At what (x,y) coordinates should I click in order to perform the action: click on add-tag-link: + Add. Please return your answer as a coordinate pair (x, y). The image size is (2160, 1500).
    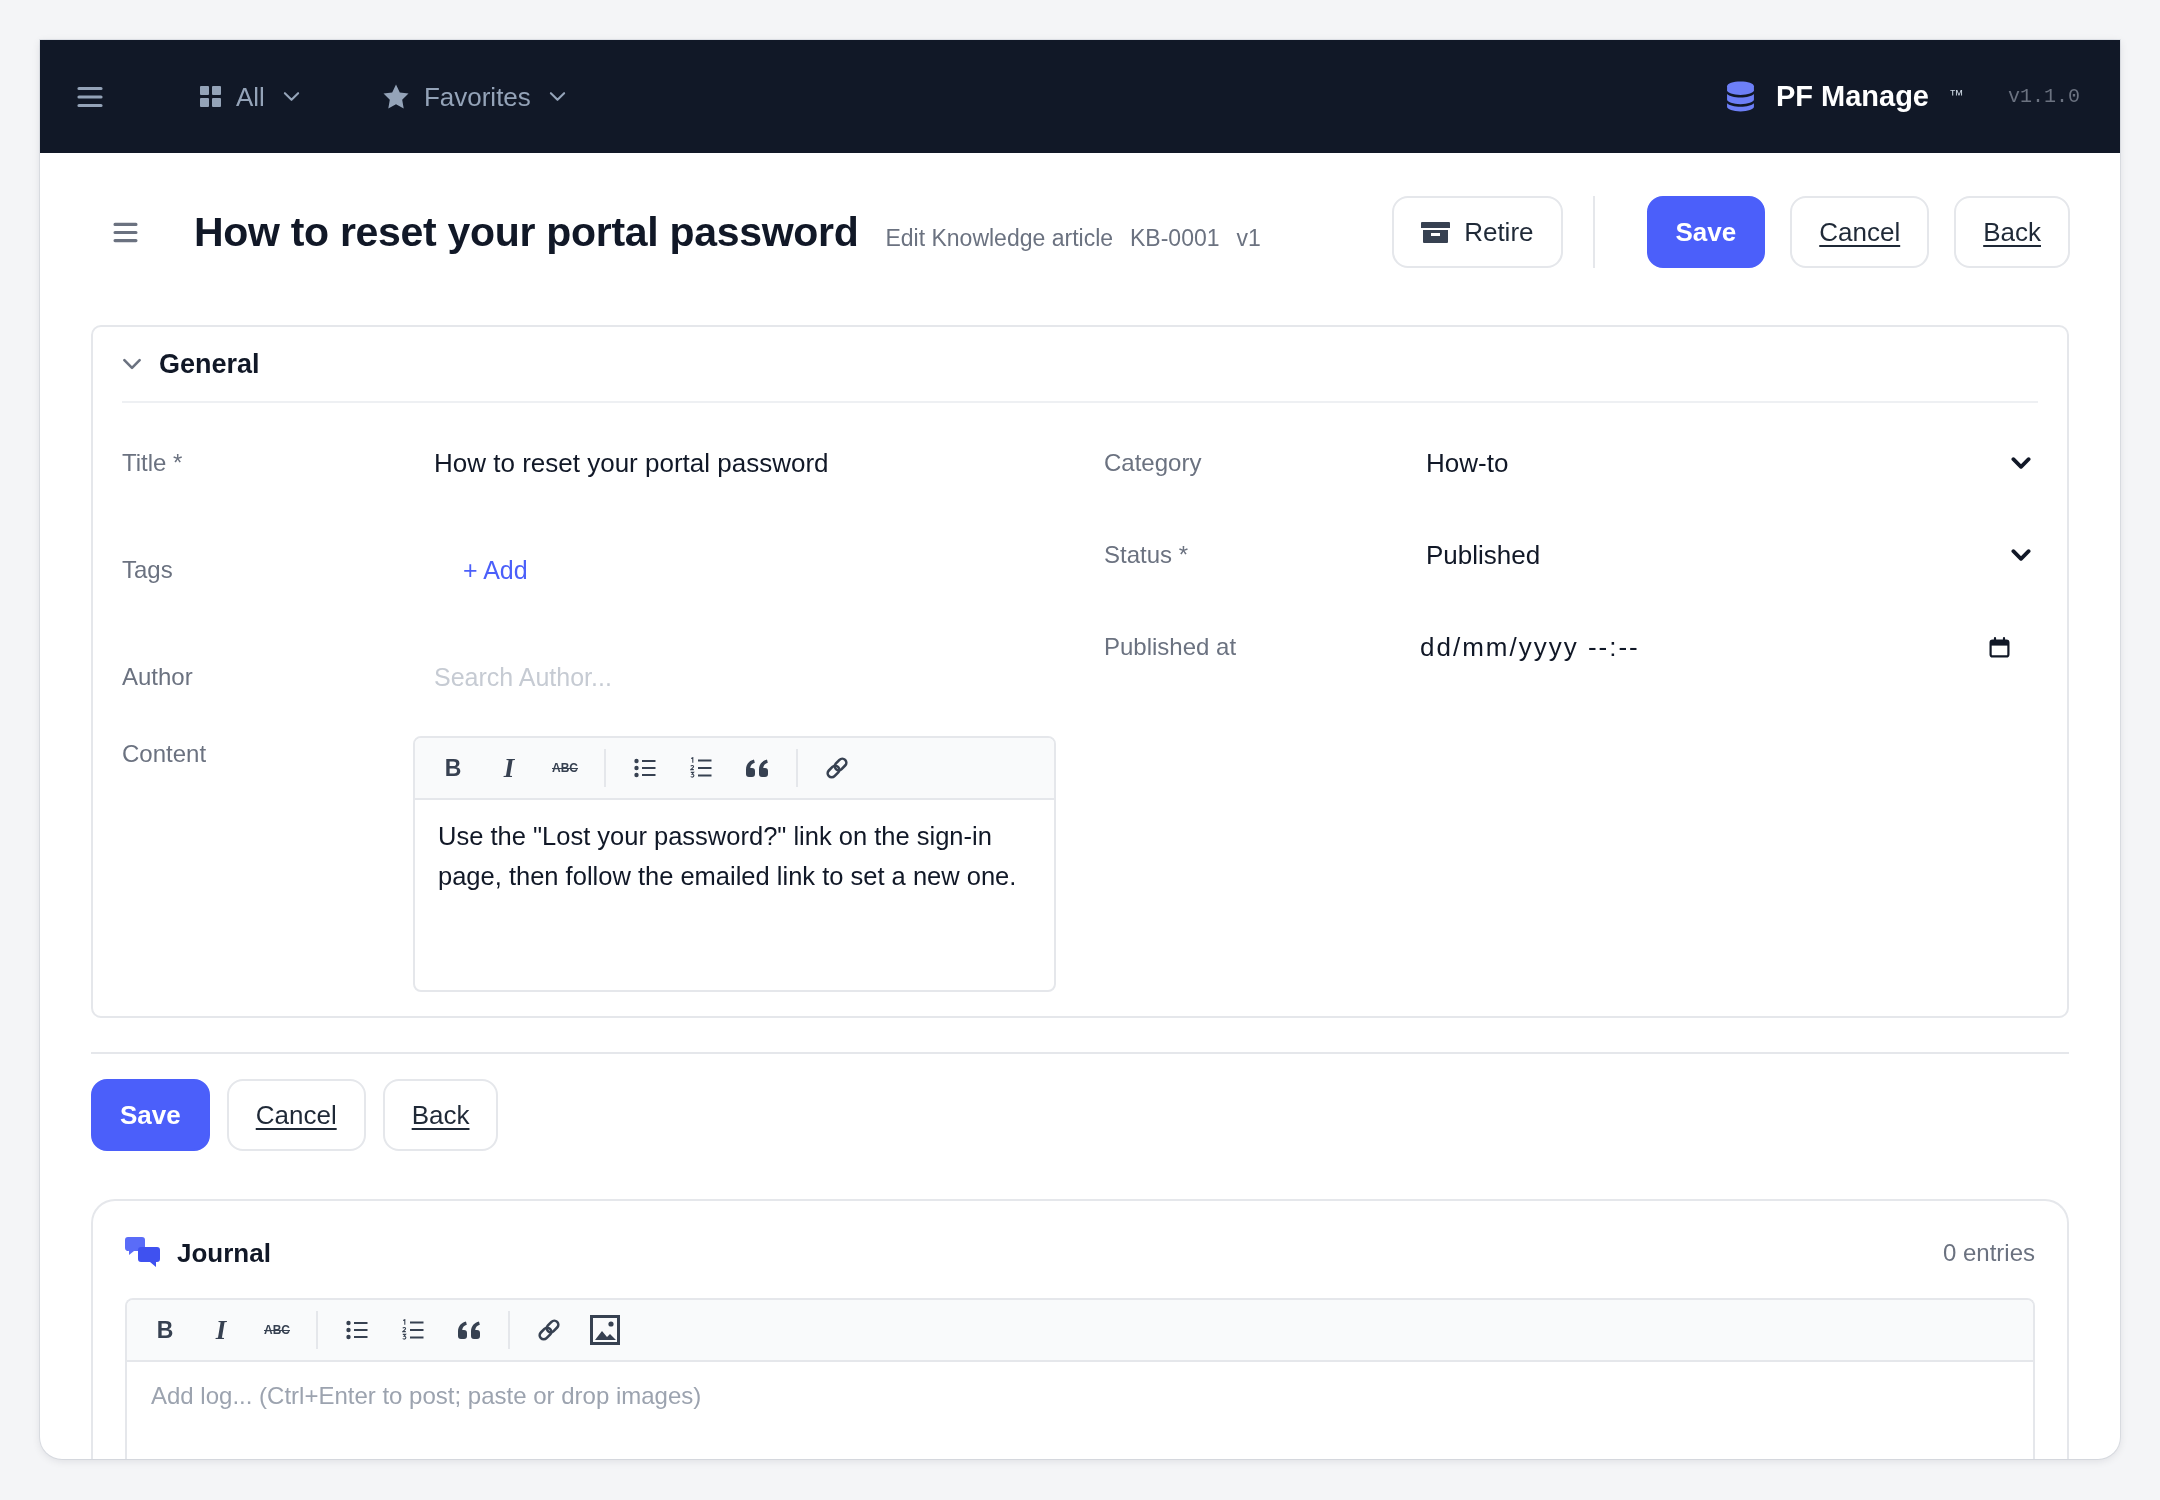
    Looking at the image, I should click on (495, 570).